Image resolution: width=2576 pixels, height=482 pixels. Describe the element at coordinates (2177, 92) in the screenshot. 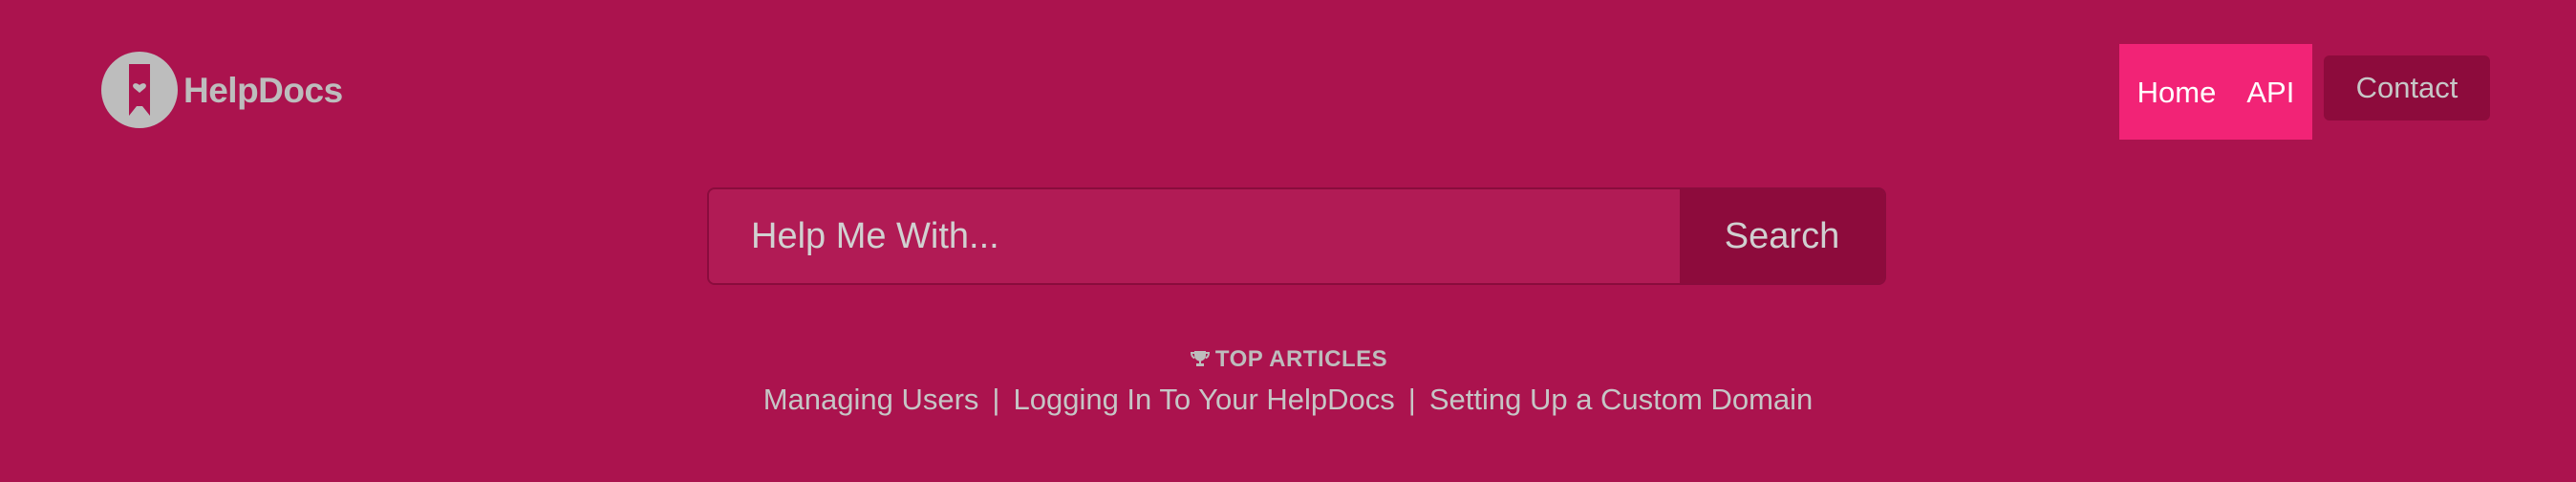

I see `nav-home-link: Home` at that location.